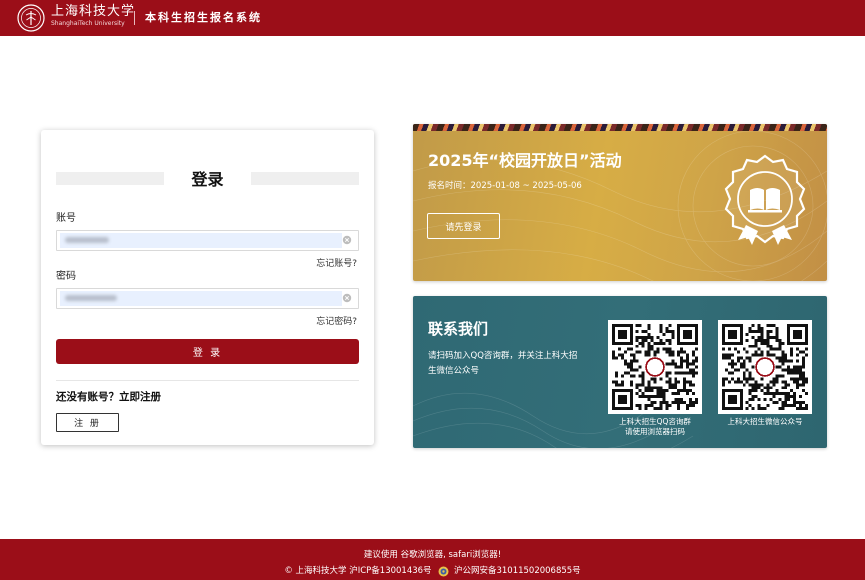 This screenshot has width=865, height=580. Describe the element at coordinates (207, 240) in the screenshot. I see `account-field` at that location.